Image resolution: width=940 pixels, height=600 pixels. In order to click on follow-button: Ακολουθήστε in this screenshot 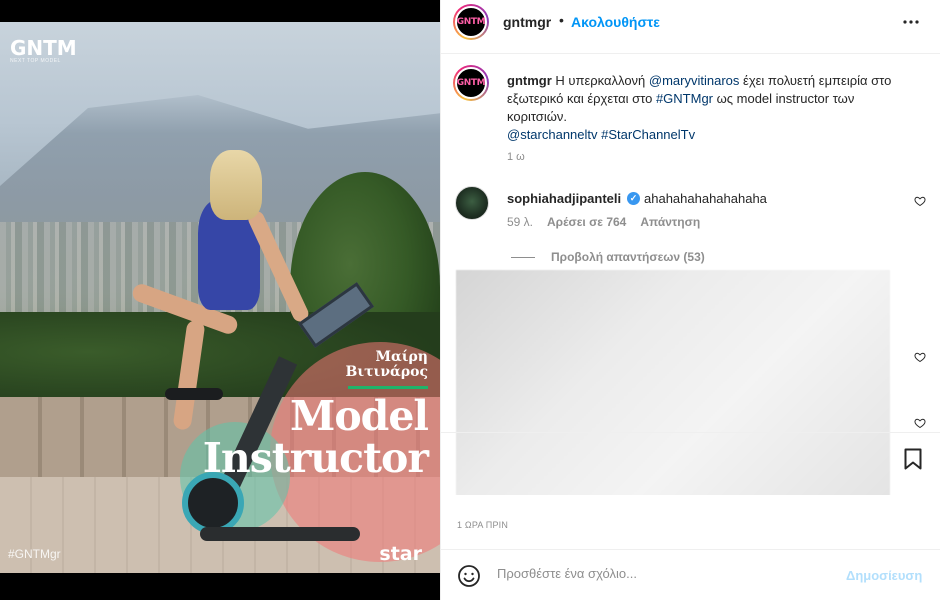, I will do `click(615, 22)`.